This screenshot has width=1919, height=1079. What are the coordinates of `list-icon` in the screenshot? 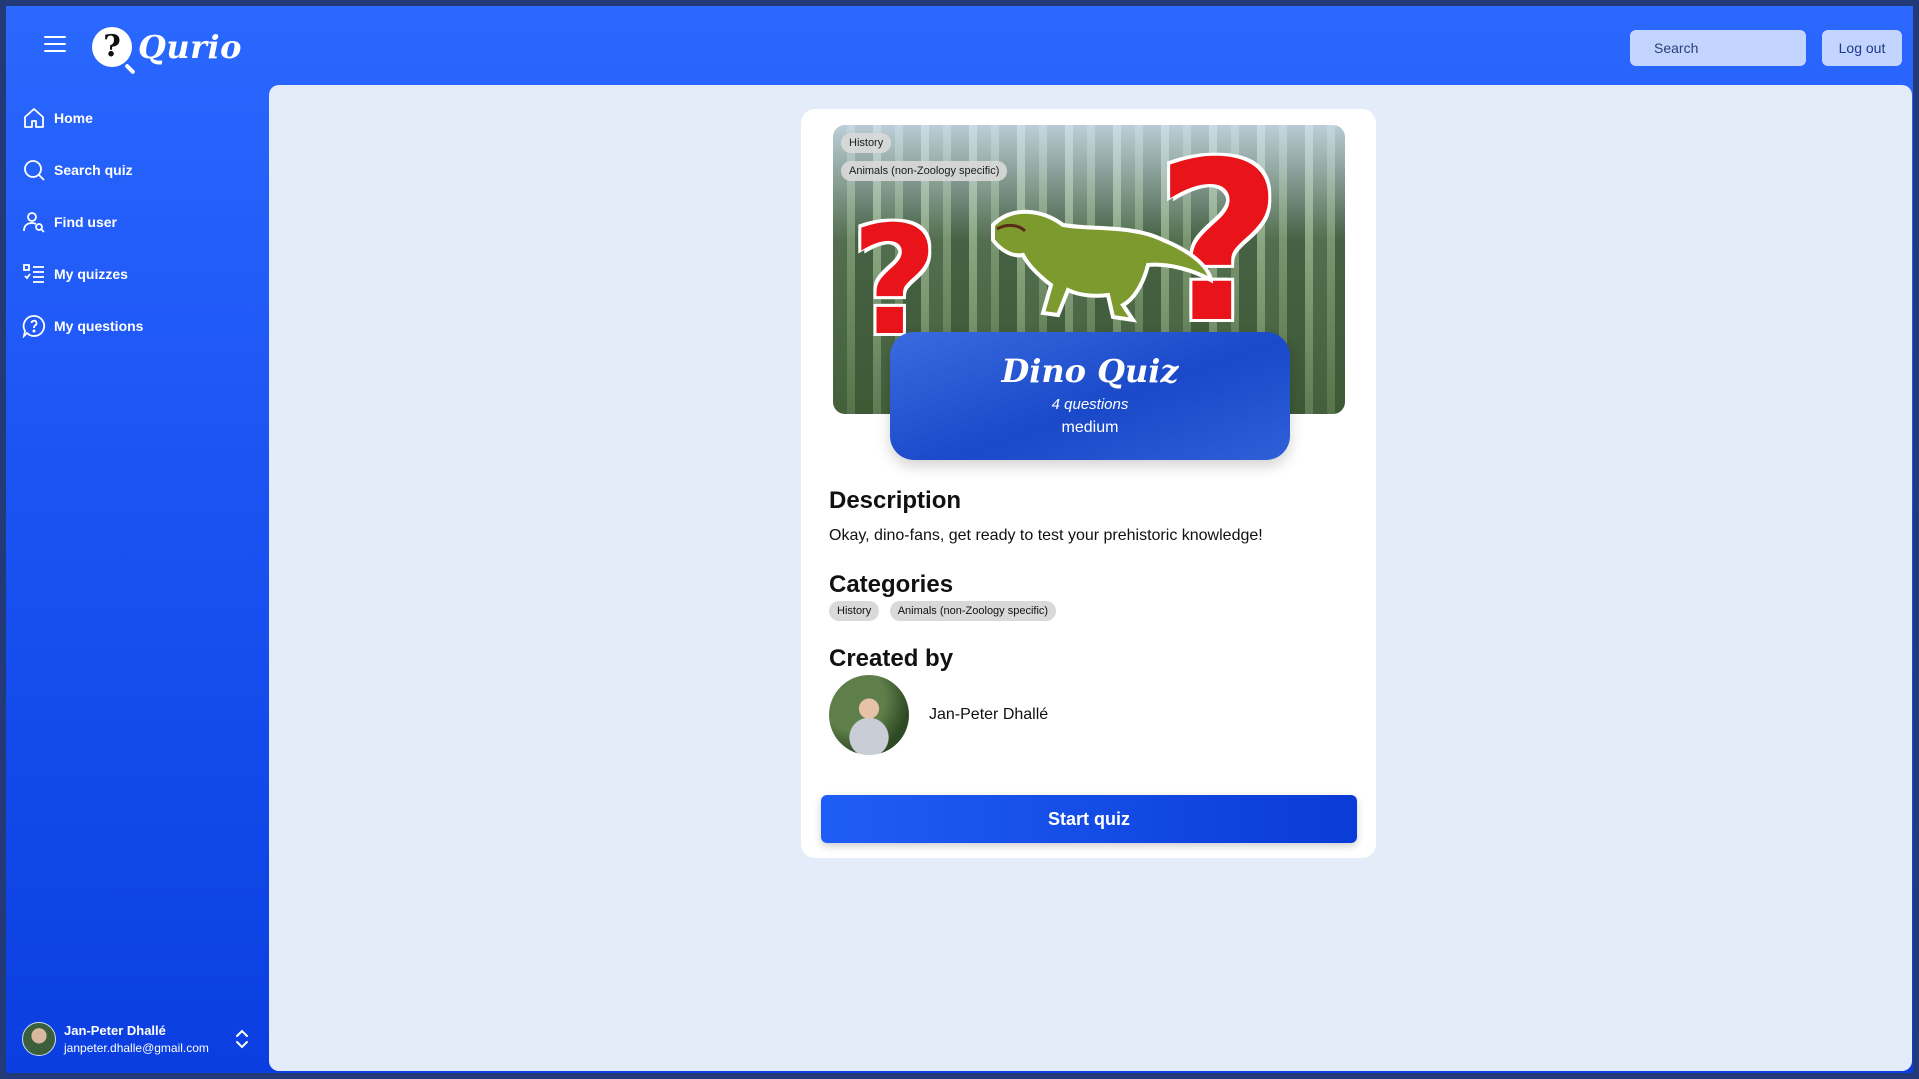 It's located at (33, 273).